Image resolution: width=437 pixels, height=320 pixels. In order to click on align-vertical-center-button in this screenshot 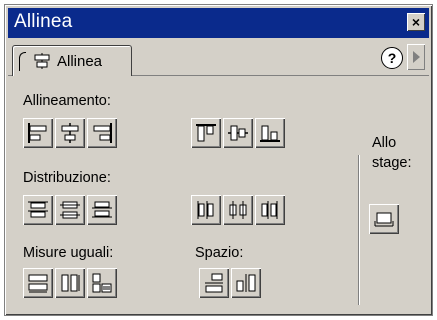, I will do `click(238, 133)`.